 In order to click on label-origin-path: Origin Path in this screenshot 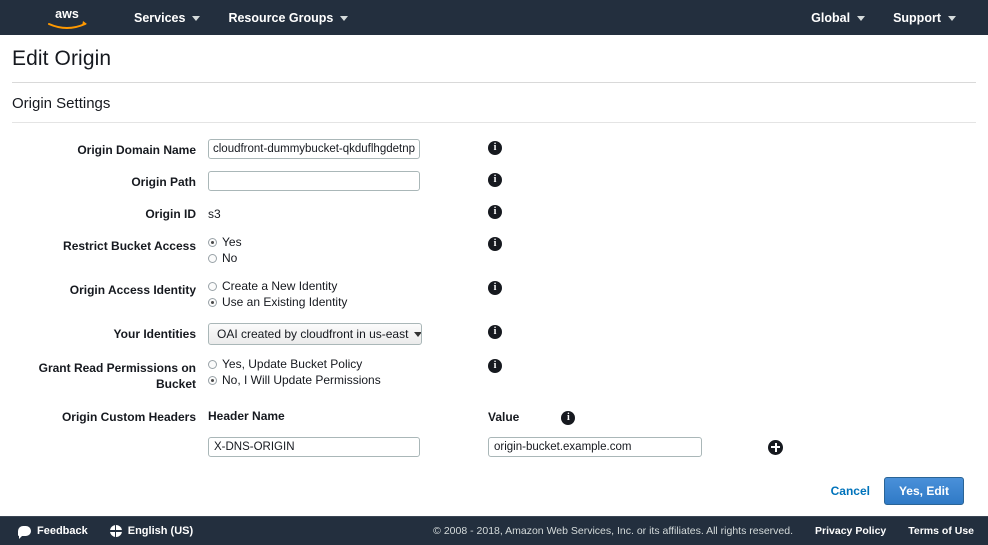, I will do `click(163, 182)`.